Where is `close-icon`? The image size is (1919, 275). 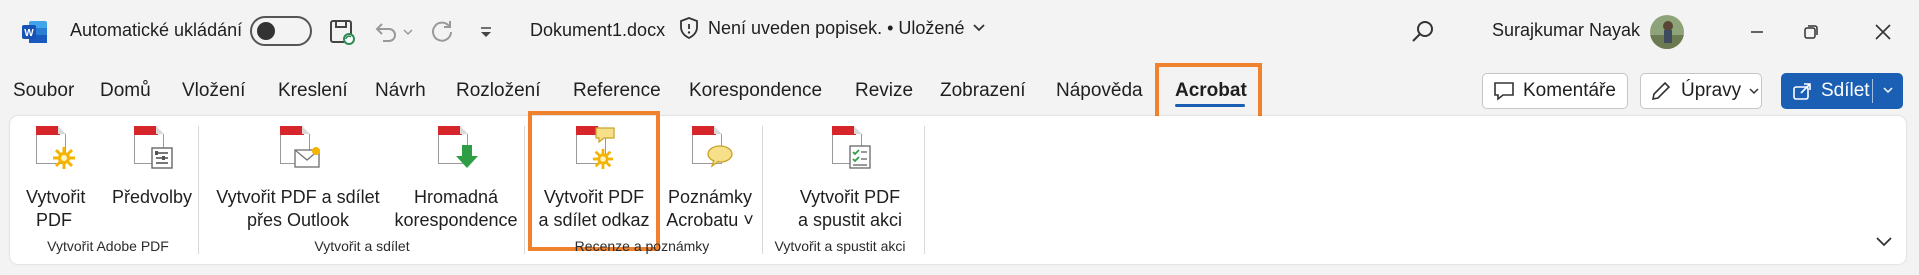
close-icon is located at coordinates (1883, 32).